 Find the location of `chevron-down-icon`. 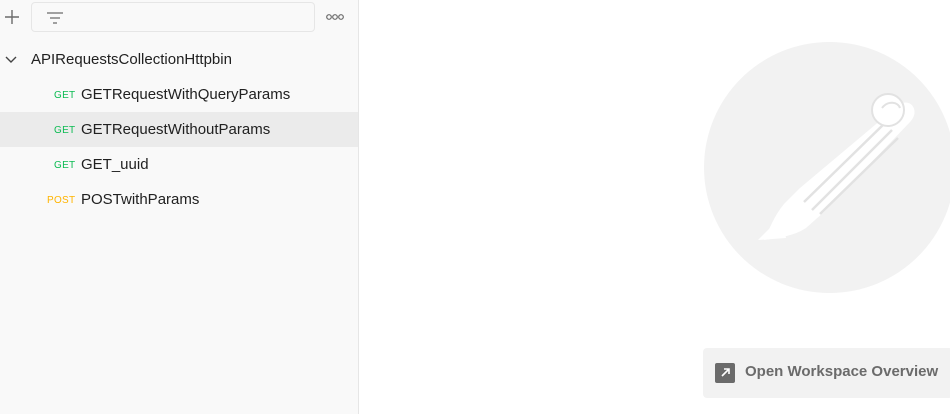

chevron-down-icon is located at coordinates (11, 60).